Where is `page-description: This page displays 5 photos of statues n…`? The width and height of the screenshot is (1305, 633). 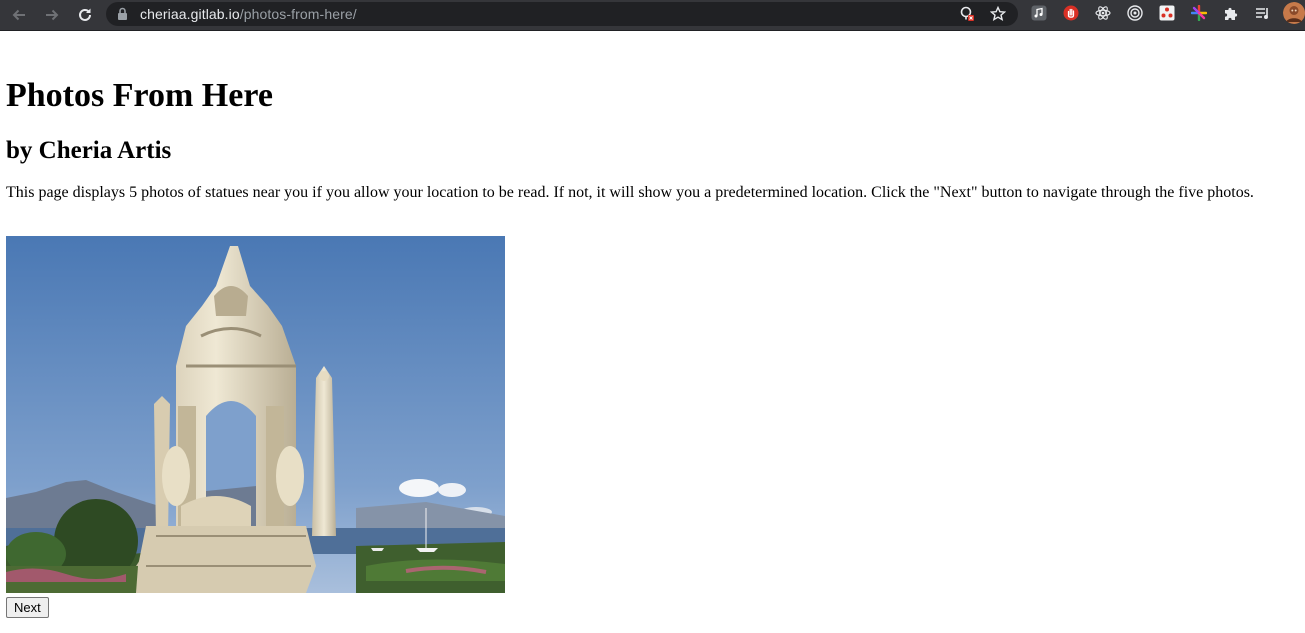
page-description: This page displays 5 photos of statues n… is located at coordinates (630, 192).